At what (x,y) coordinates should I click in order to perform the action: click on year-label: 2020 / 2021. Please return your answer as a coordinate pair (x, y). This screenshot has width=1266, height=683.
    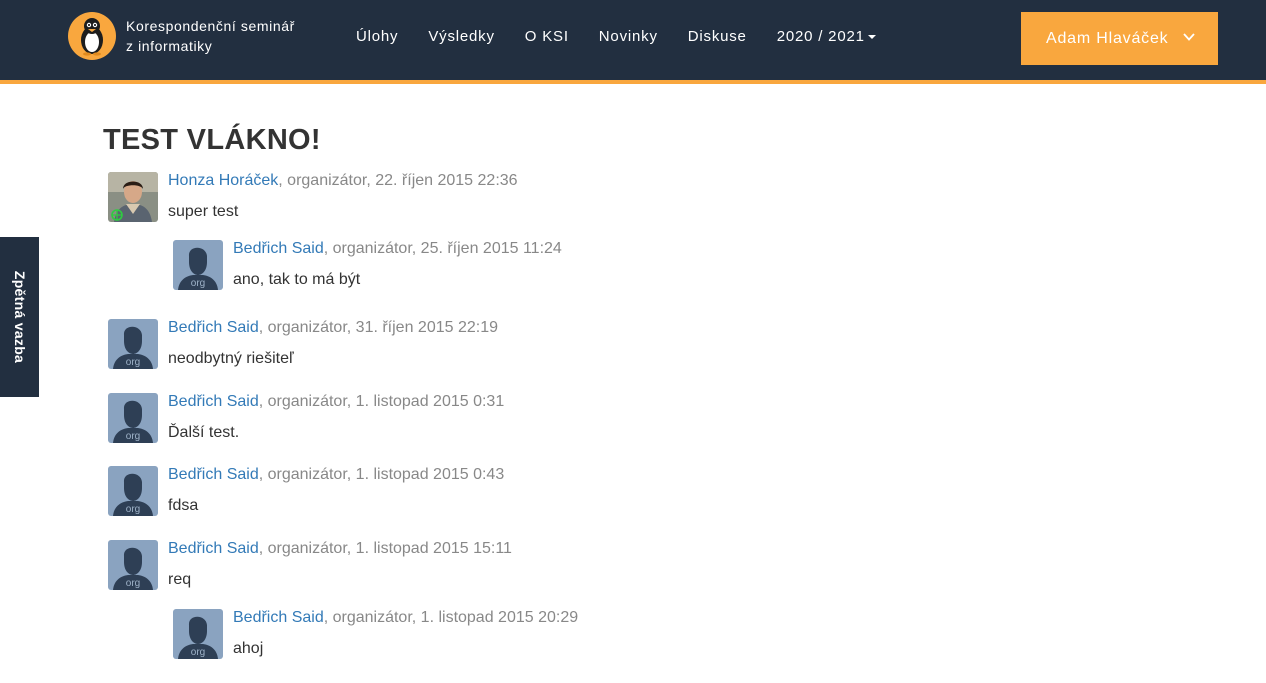
    Looking at the image, I should click on (820, 36).